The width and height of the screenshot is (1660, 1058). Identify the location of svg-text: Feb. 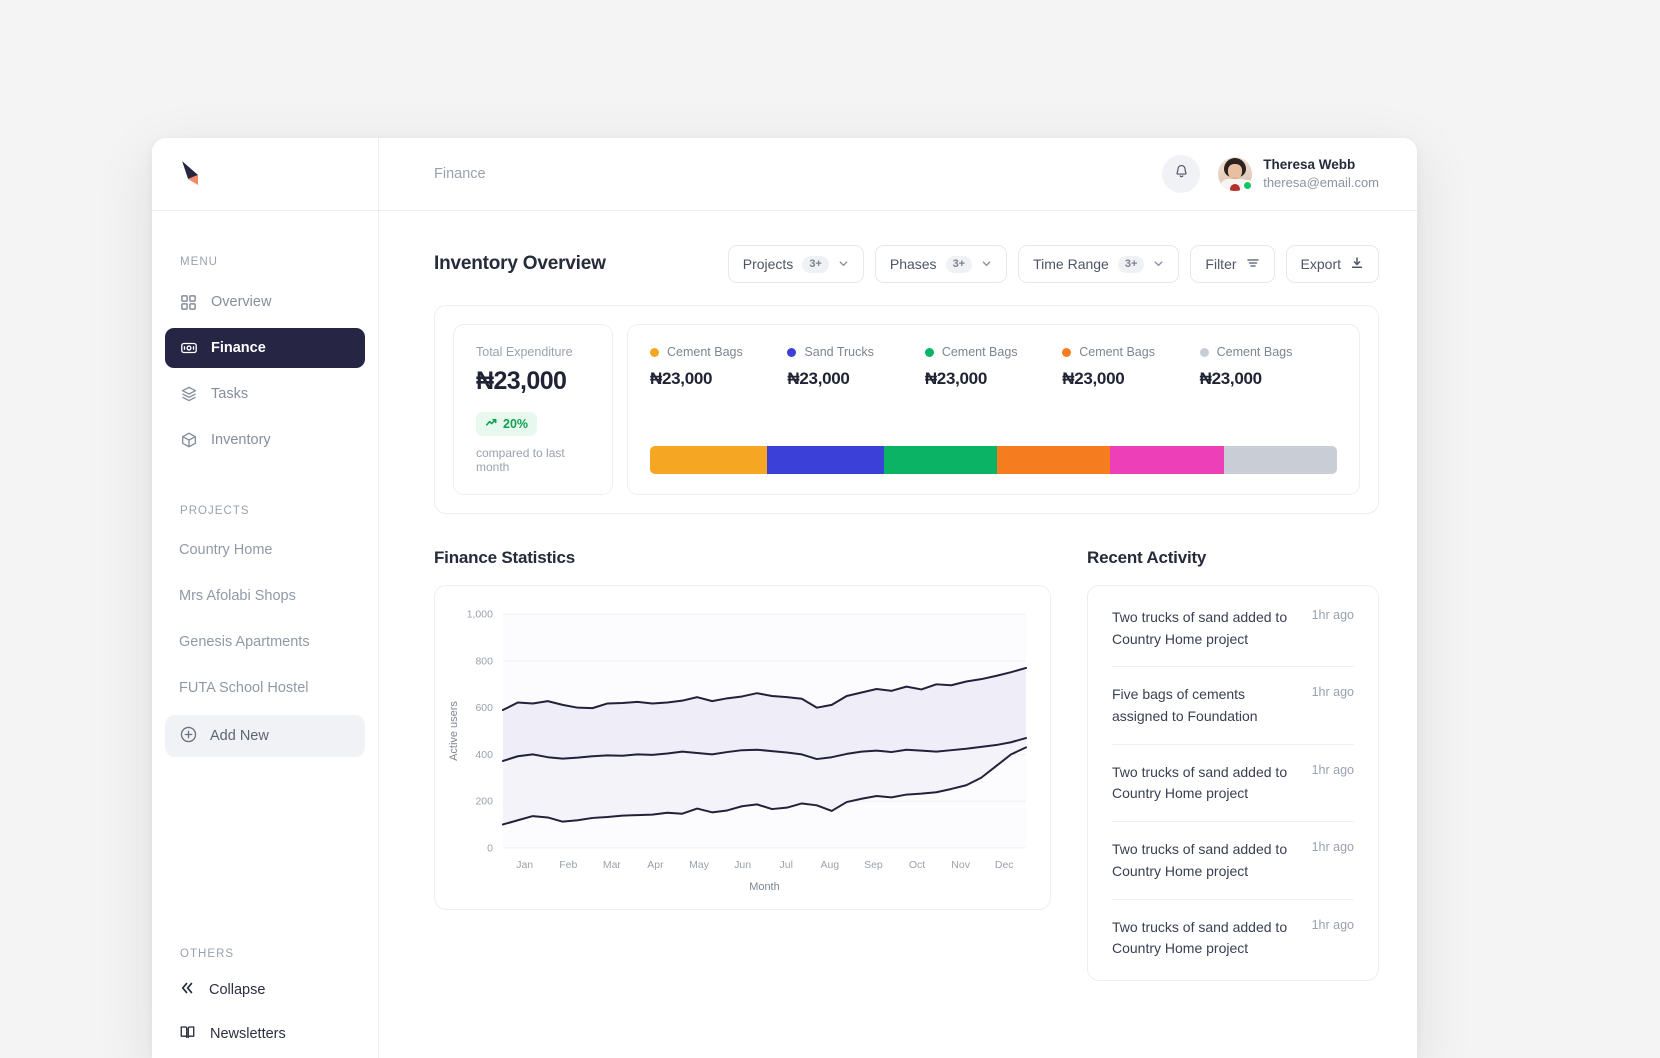
(568, 865).